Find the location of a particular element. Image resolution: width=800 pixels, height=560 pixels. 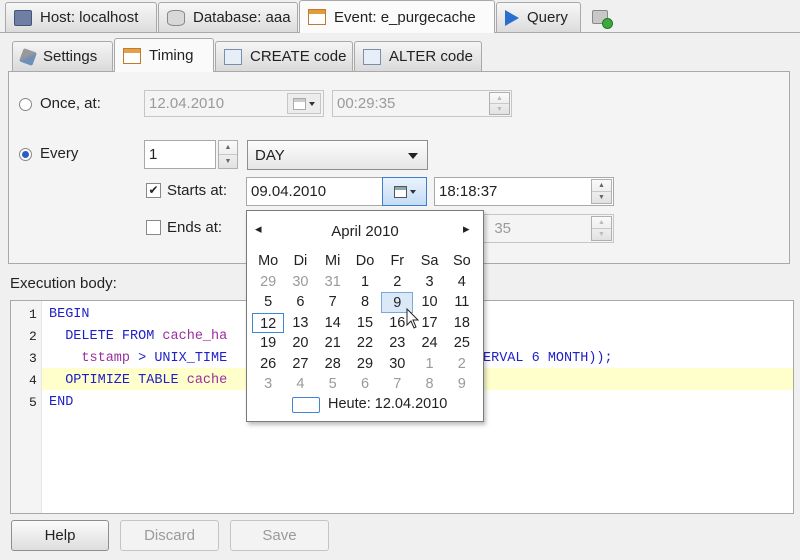

execution-body-label: Execution body: is located at coordinates (63, 283).